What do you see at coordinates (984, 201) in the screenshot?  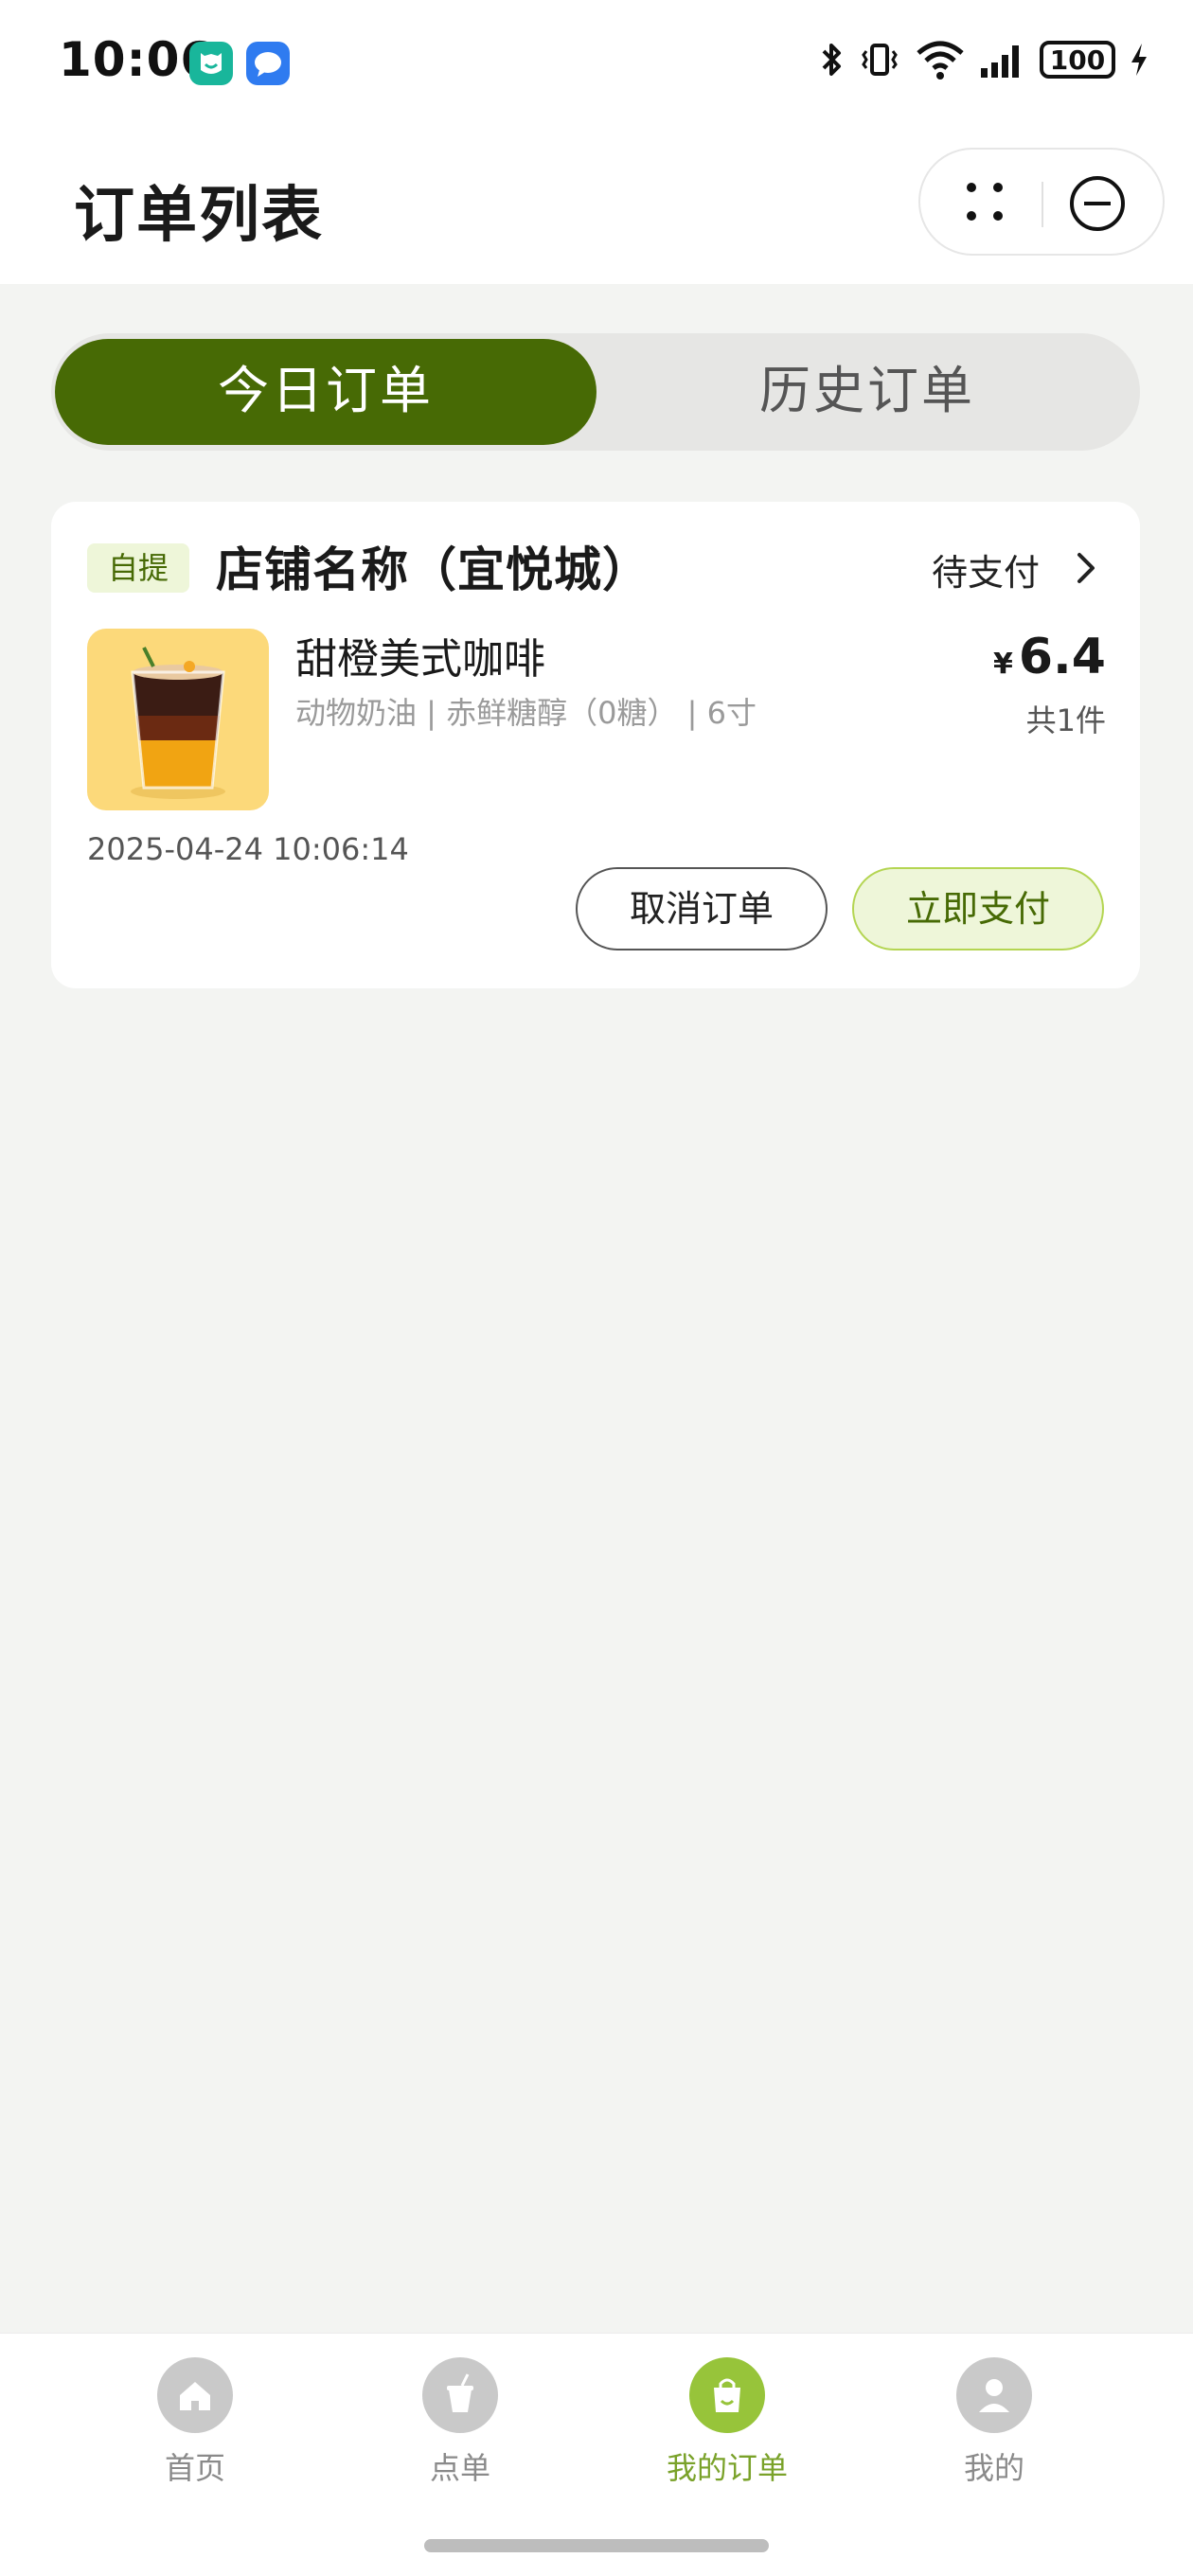 I see `more-dots-icon` at bounding box center [984, 201].